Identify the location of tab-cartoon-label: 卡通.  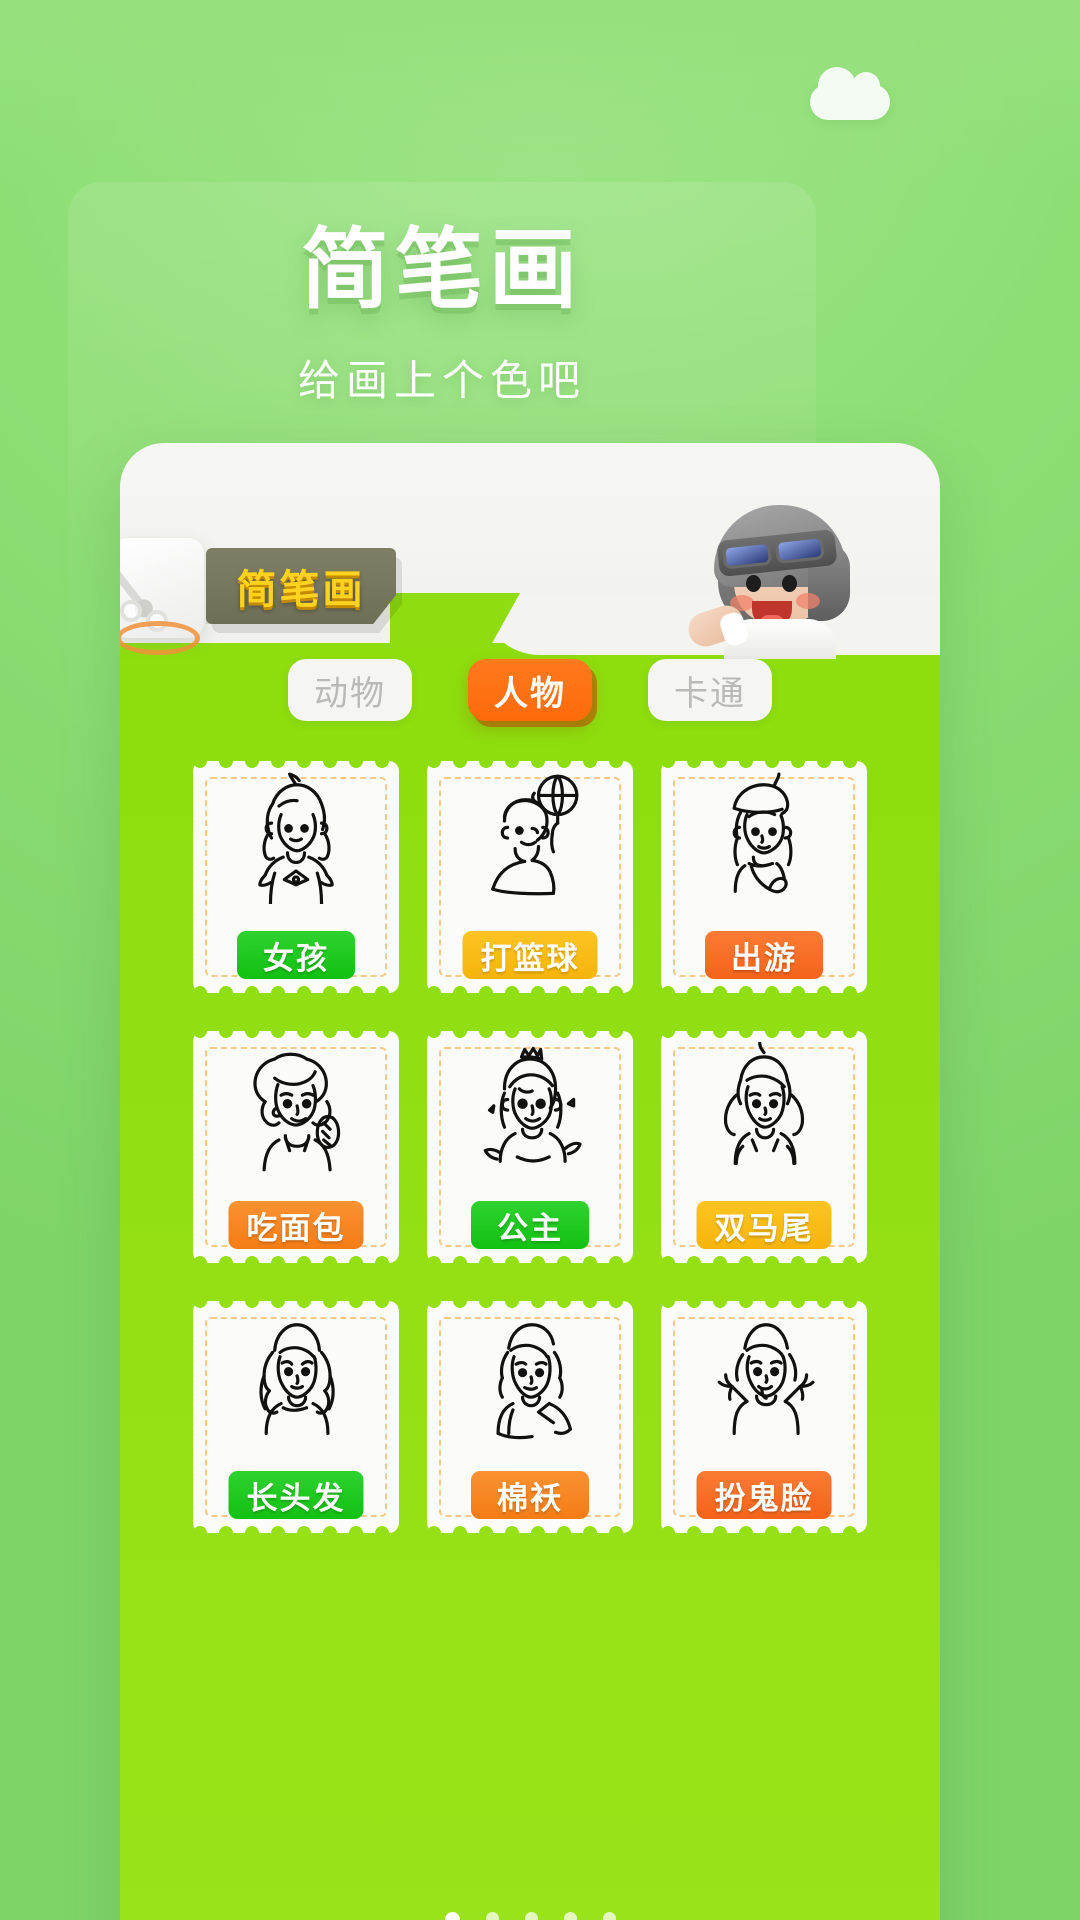
(710, 693).